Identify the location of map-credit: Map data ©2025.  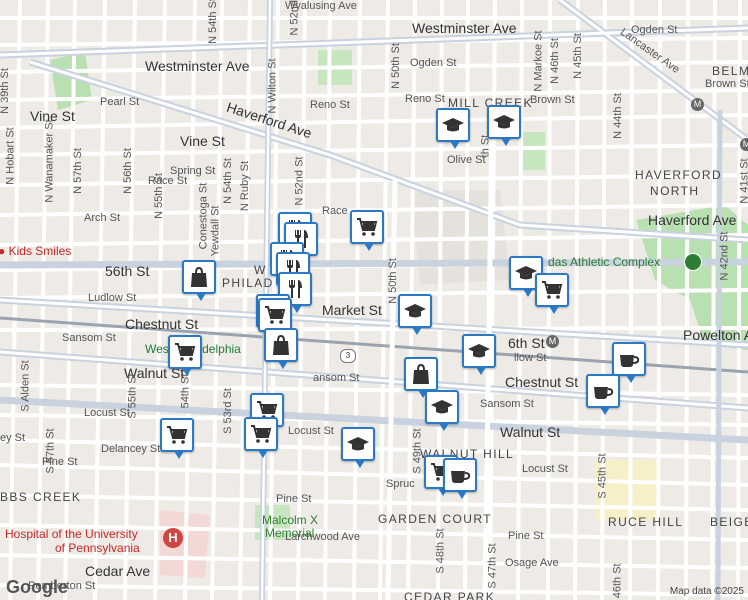
(706, 591).